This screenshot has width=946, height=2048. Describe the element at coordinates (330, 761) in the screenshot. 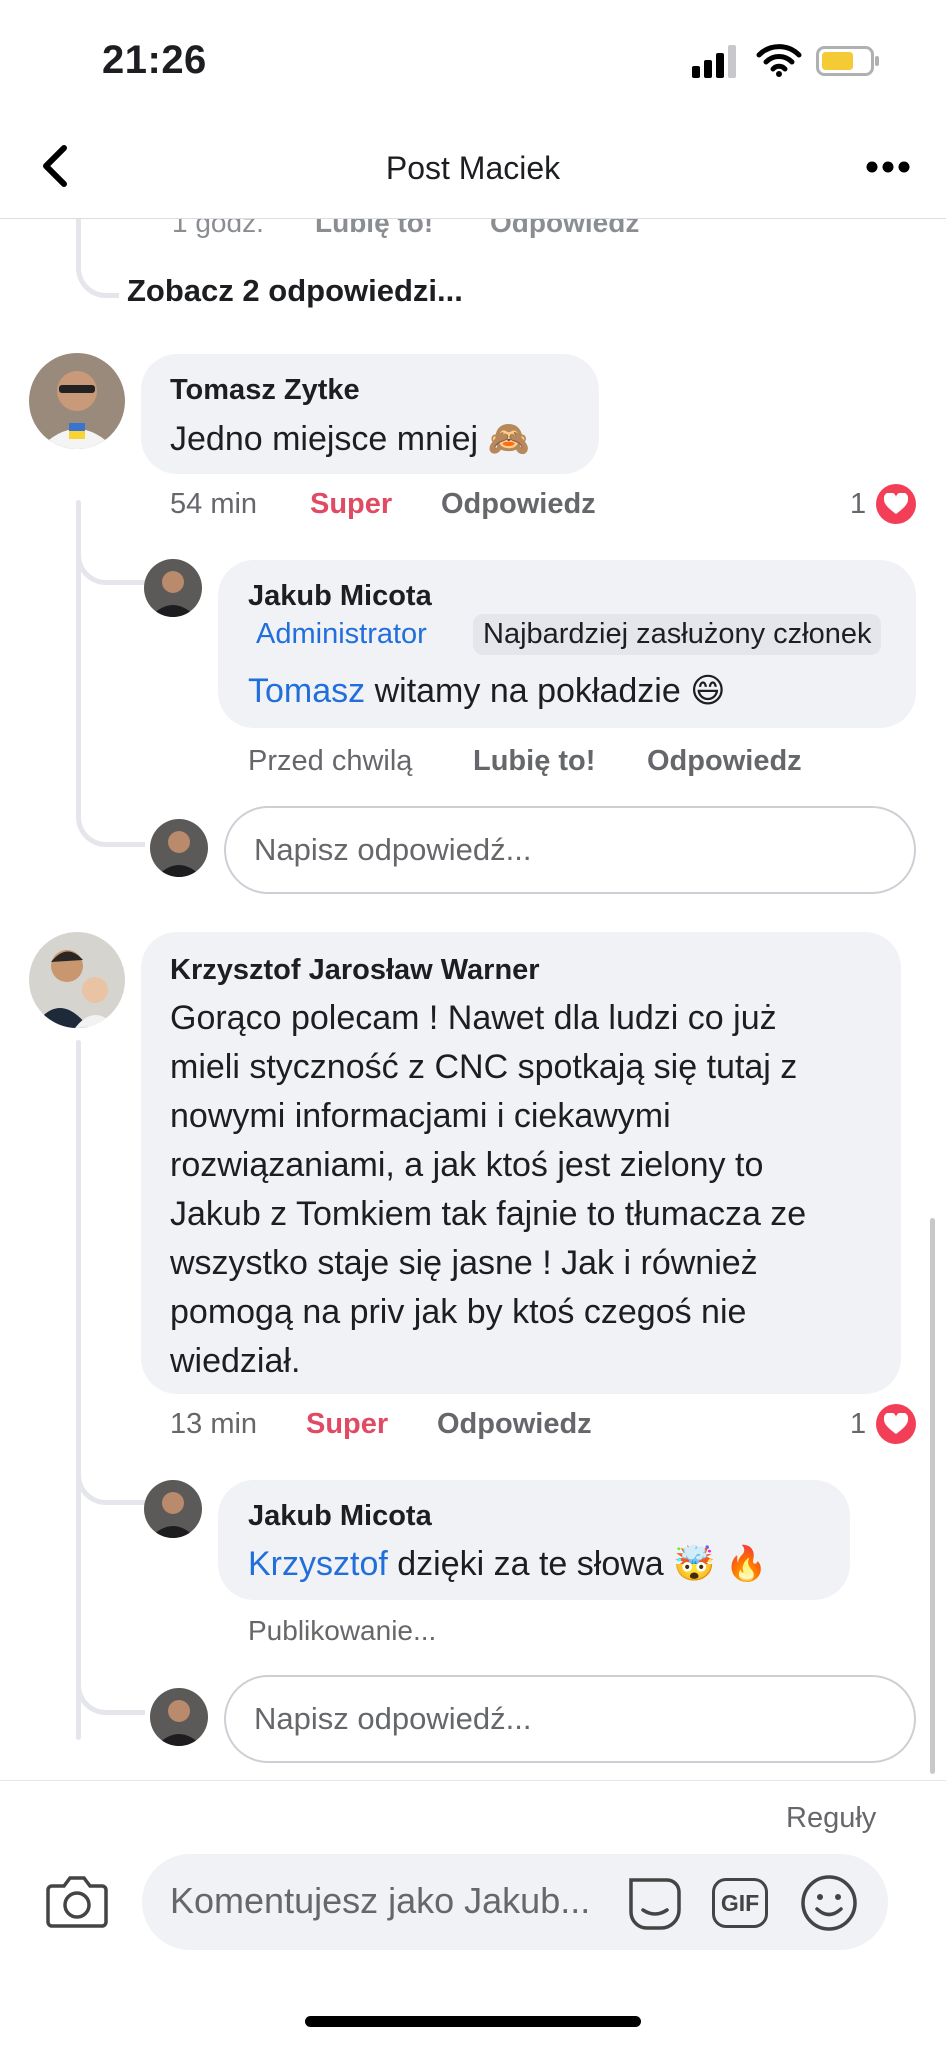

I see `reply-time: Przed chwilą` at that location.